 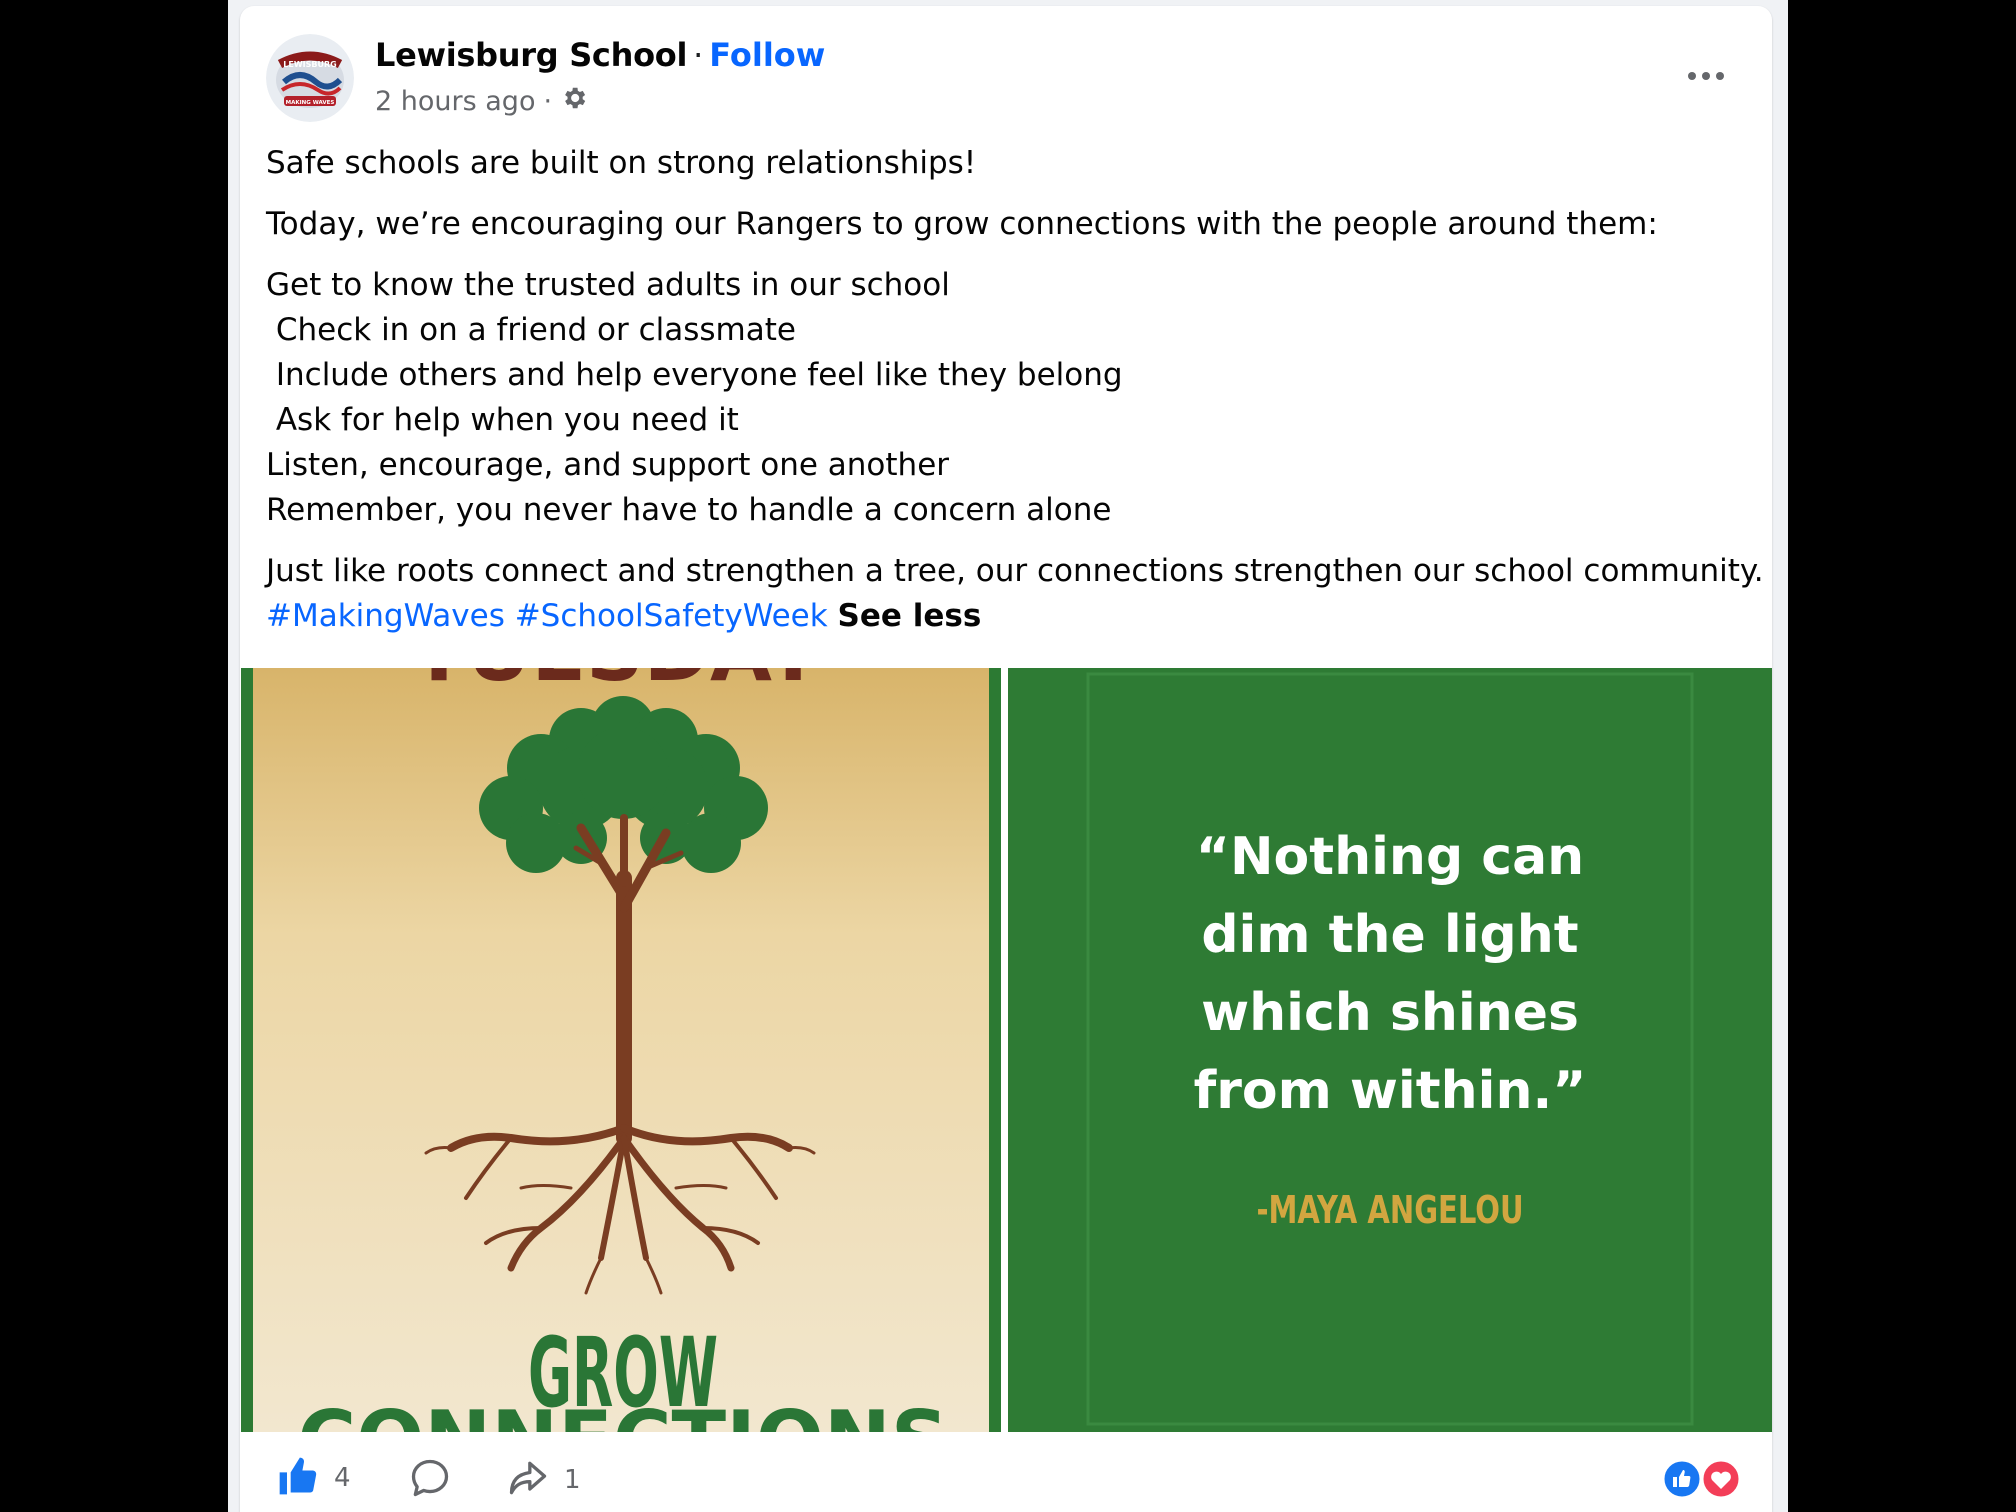 I want to click on author-avatar: LEWISBURG MAKING WAVES, so click(x=310, y=78).